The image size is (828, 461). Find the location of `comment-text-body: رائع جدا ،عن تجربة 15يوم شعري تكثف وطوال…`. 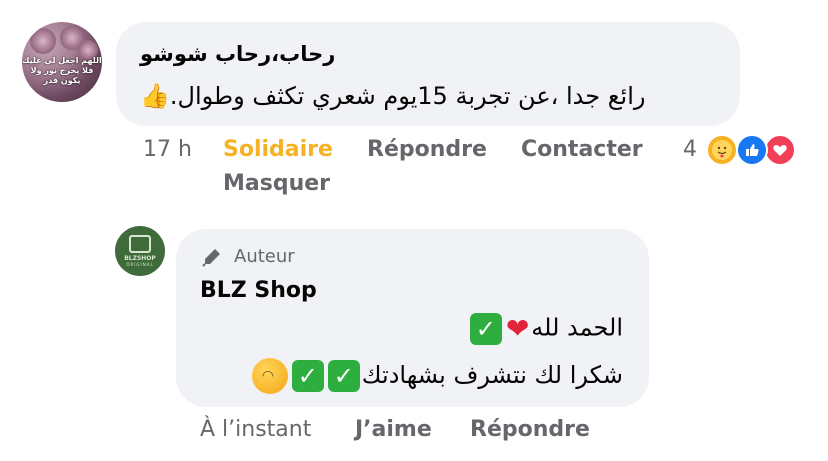

comment-text-body: رائع جدا ،عن تجربة 15يوم شعري تكثف وطوال… is located at coordinates (407, 96).